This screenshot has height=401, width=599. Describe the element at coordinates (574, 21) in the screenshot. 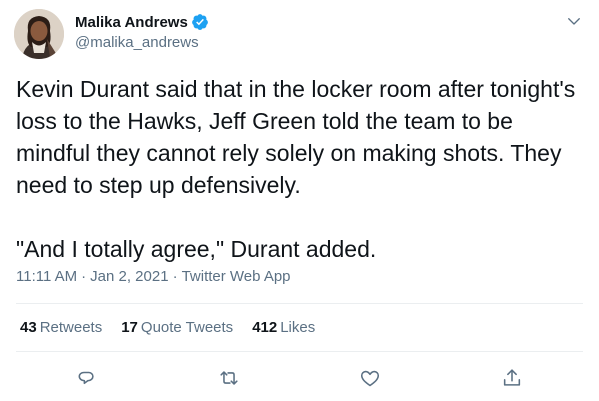

I see `more-options-chevron-down-icon` at that location.